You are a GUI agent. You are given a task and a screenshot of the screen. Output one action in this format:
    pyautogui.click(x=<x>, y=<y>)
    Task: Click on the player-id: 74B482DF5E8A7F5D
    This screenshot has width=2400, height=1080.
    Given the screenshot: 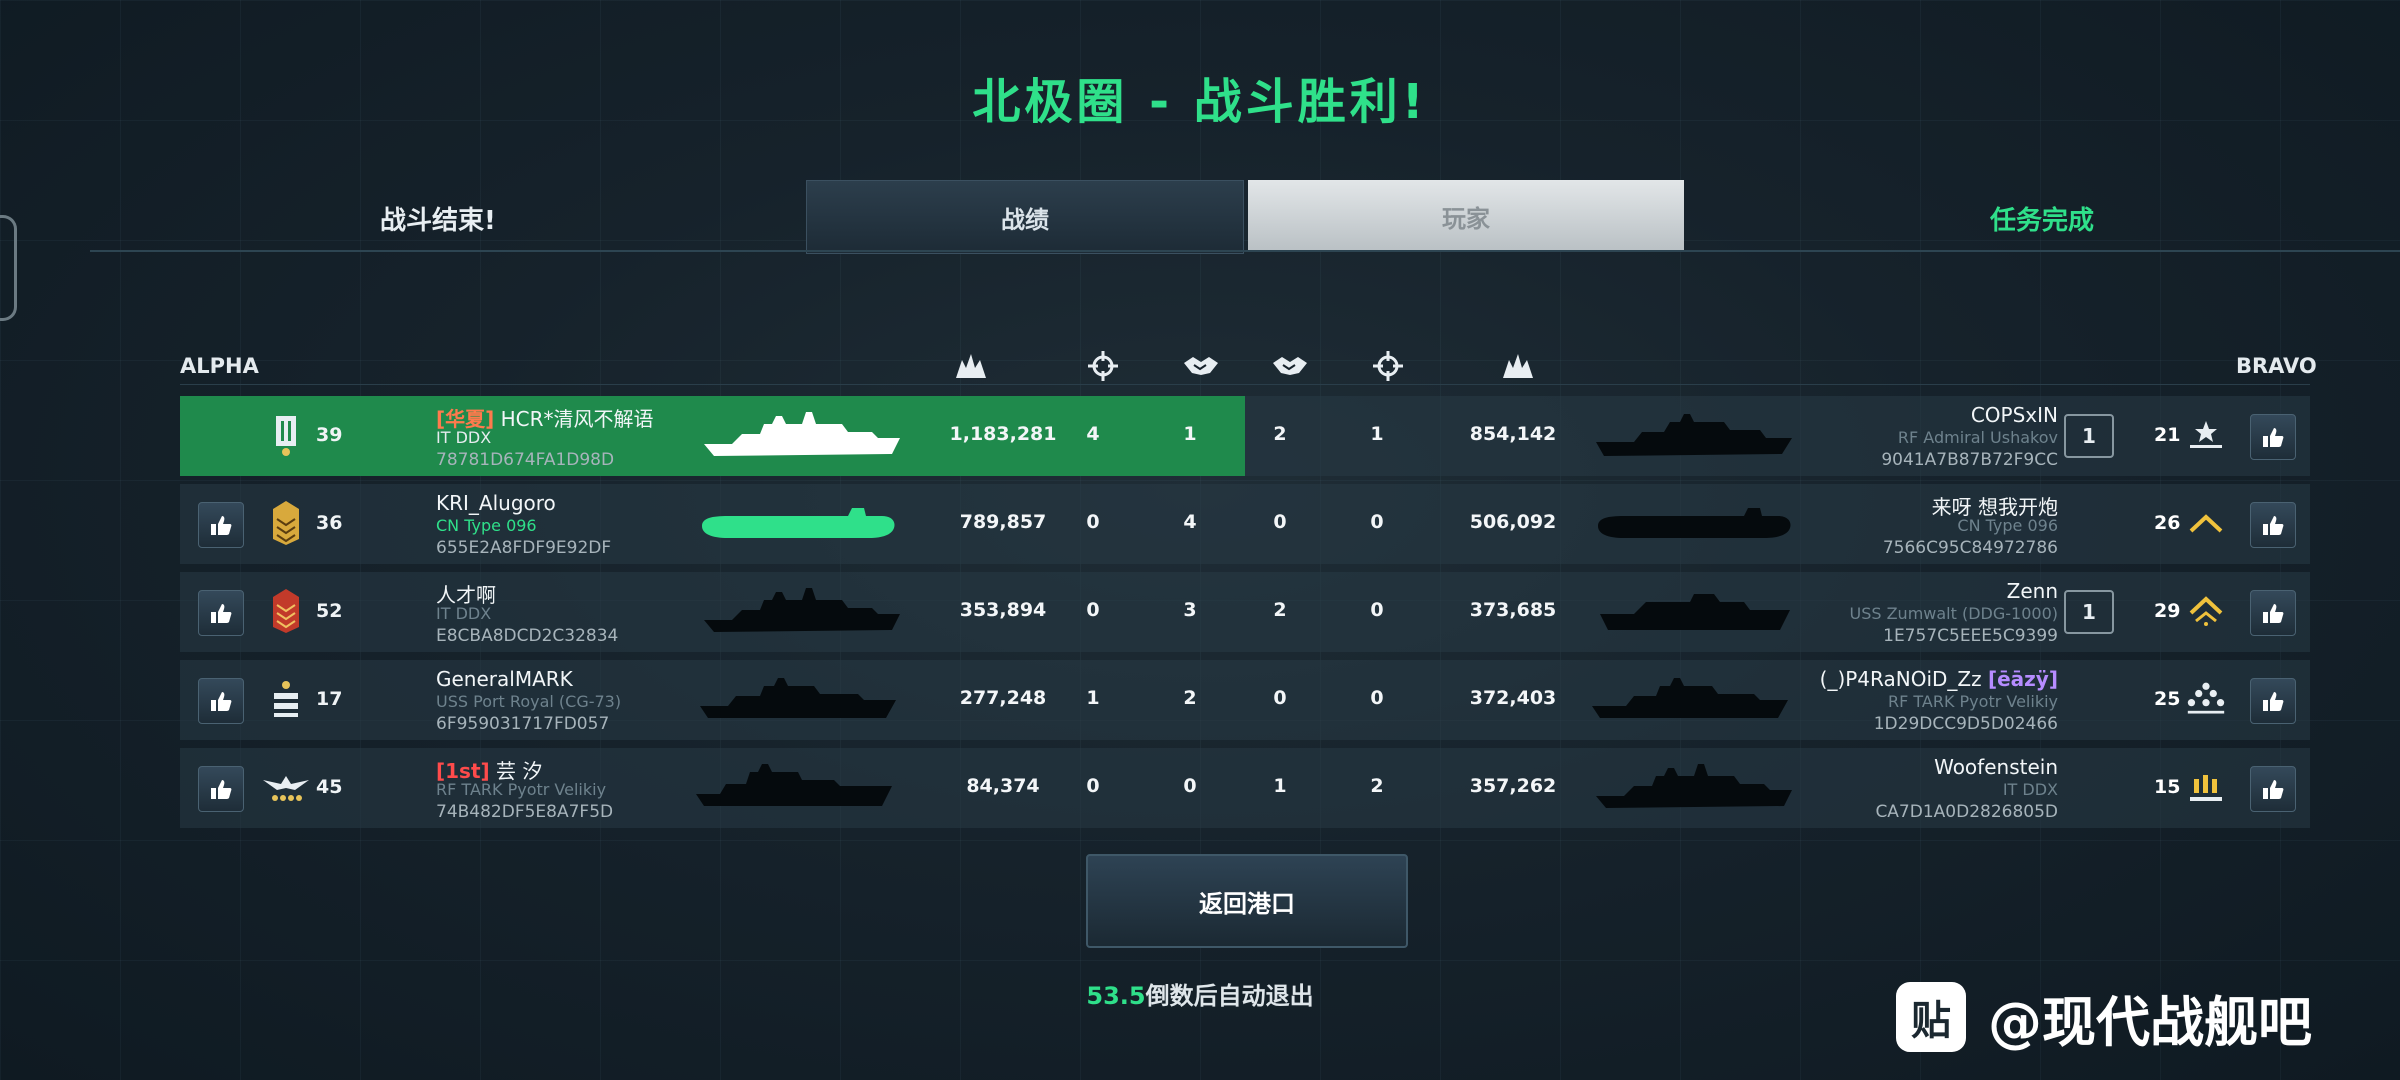 What is the action you would take?
    pyautogui.click(x=525, y=812)
    